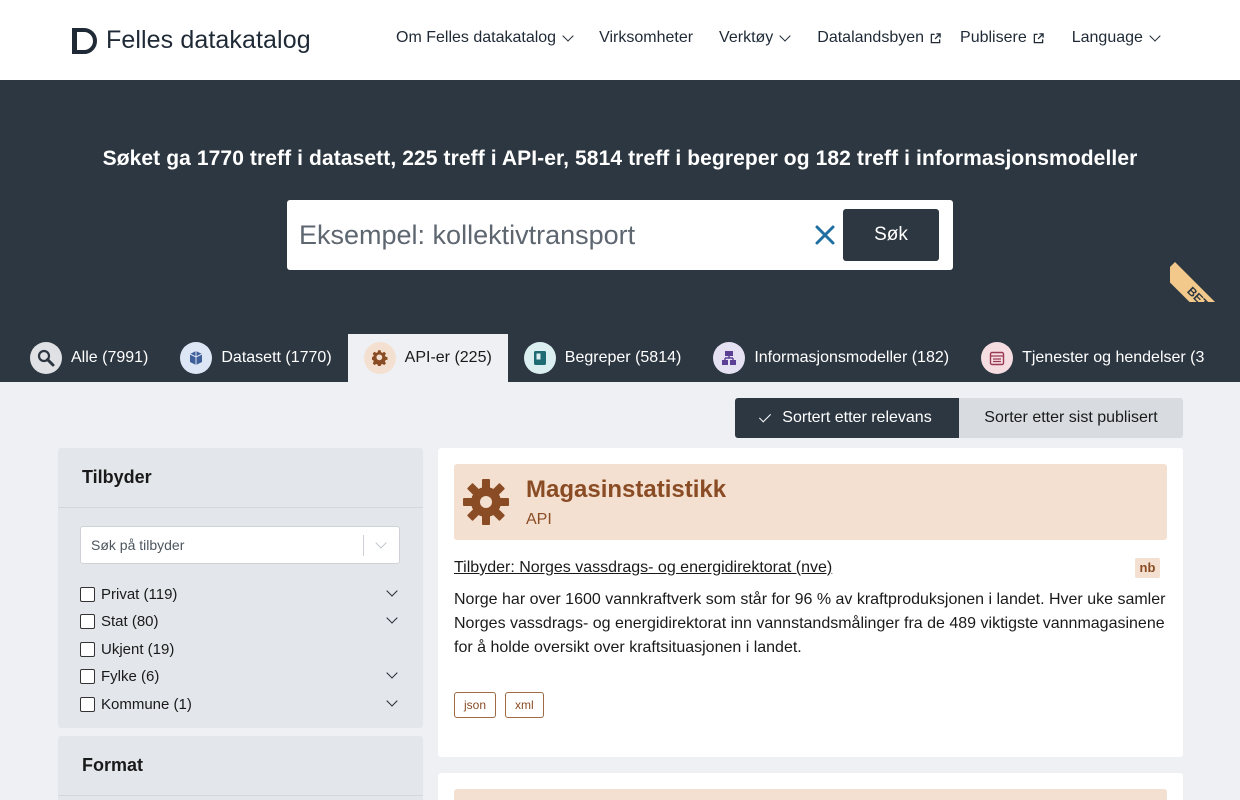 The width and height of the screenshot is (1240, 800). What do you see at coordinates (1107, 37) in the screenshot?
I see `nav-label: Language` at bounding box center [1107, 37].